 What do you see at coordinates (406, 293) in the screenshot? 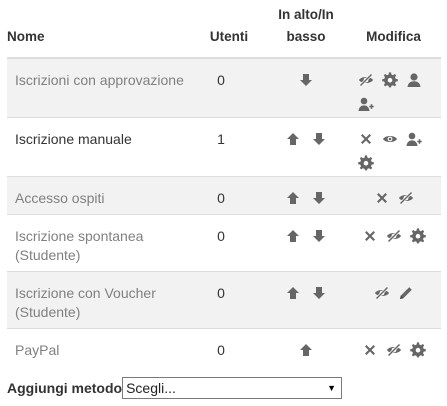
I see `edit-pencil-icon` at bounding box center [406, 293].